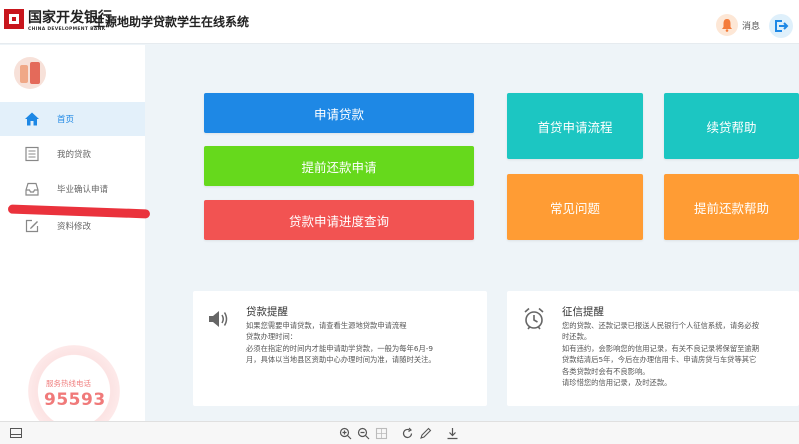 The image size is (799, 444). I want to click on sidebar-item-label: 我的贷款, so click(74, 155).